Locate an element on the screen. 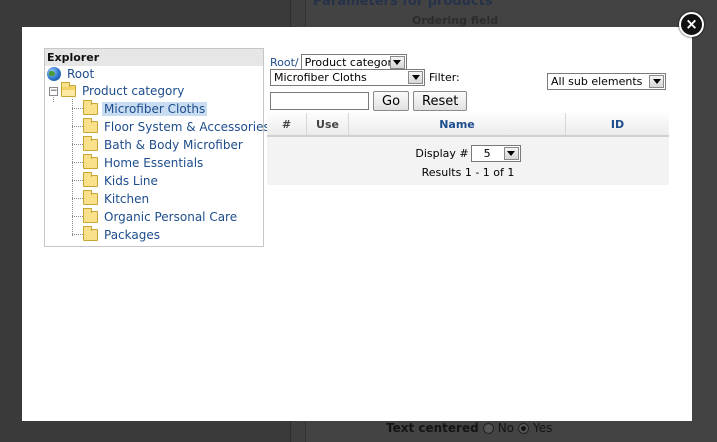 The width and height of the screenshot is (717, 442). text-centered-label: Text centered is located at coordinates (432, 428).